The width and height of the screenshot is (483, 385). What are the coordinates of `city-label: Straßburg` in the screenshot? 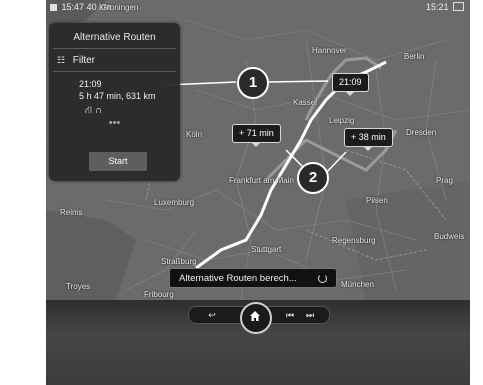 It's located at (179, 261).